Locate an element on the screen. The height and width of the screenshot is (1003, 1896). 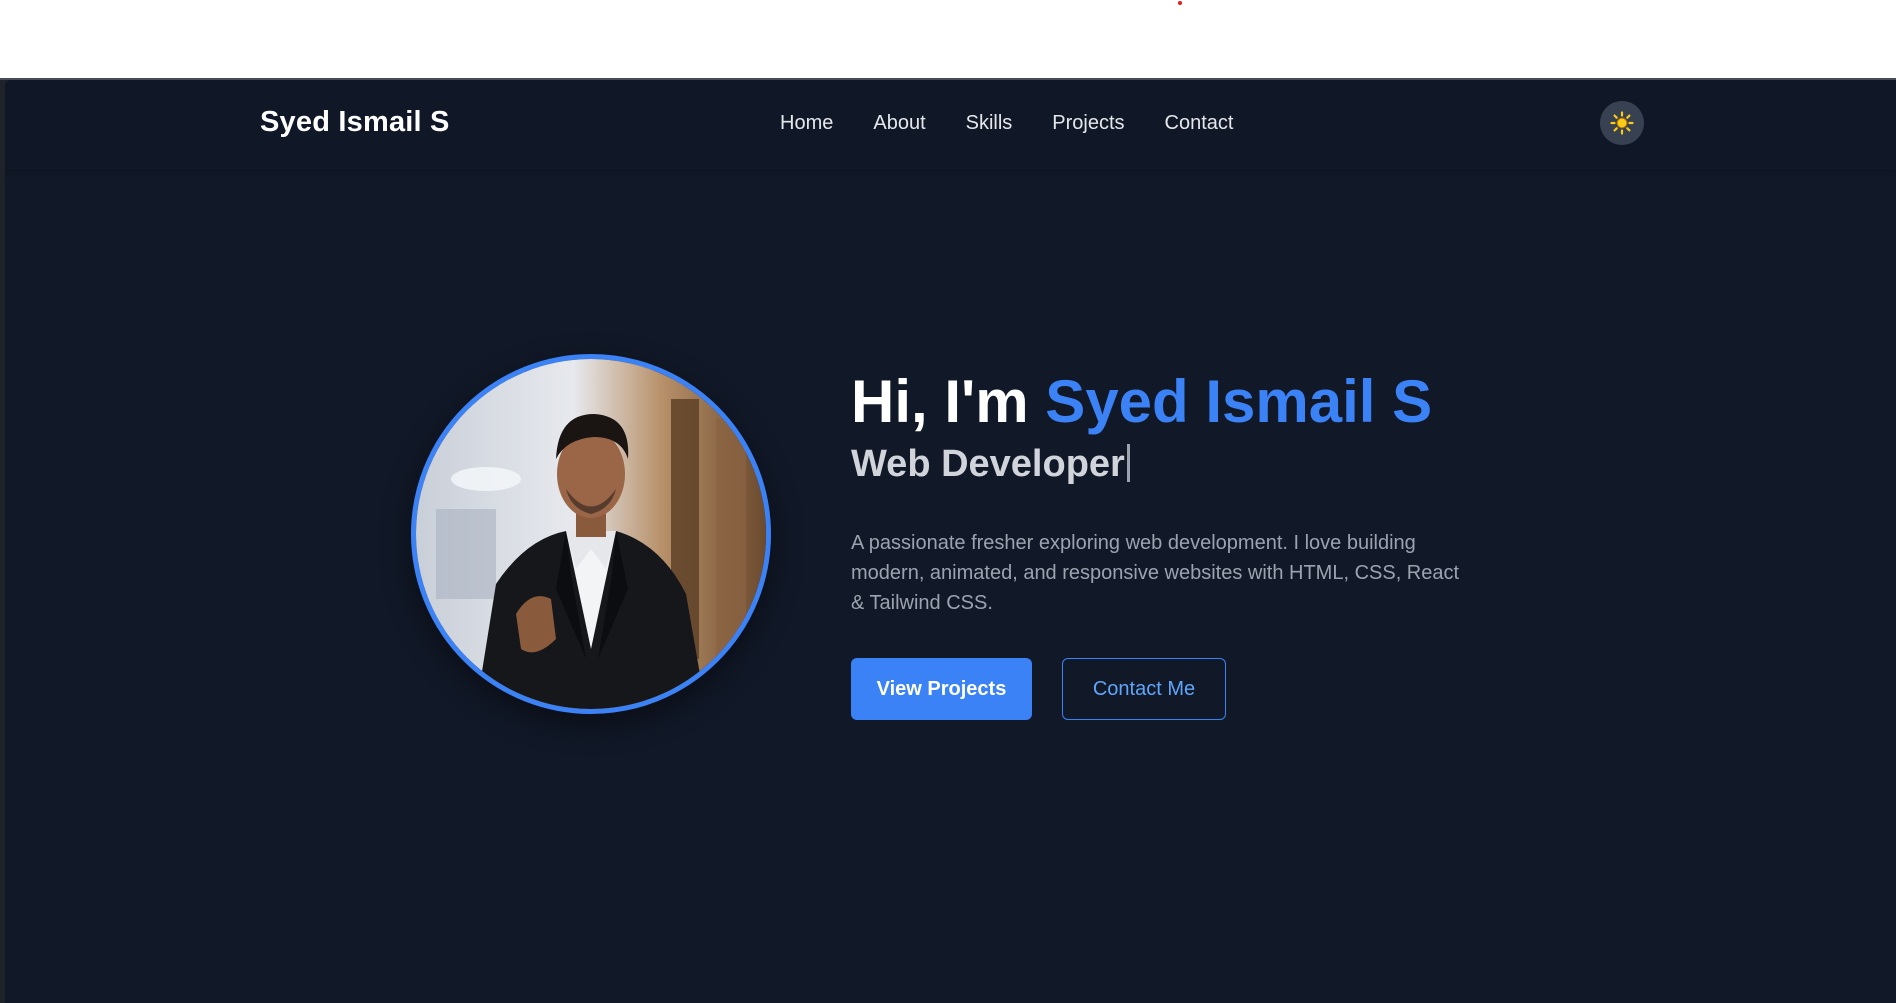
nav-link-about: About is located at coordinates (899, 123).